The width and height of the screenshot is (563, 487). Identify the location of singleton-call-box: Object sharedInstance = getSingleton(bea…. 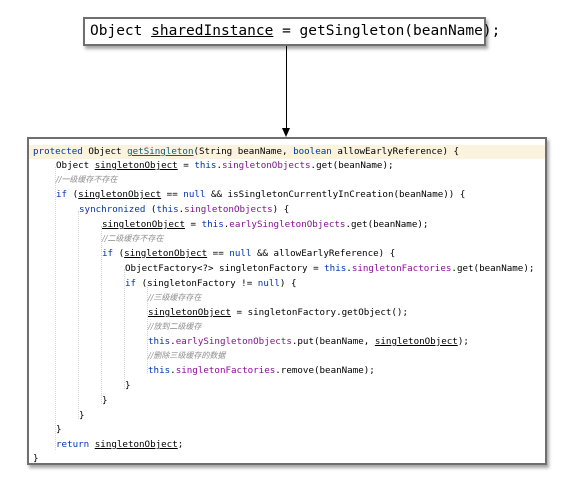
(291, 31).